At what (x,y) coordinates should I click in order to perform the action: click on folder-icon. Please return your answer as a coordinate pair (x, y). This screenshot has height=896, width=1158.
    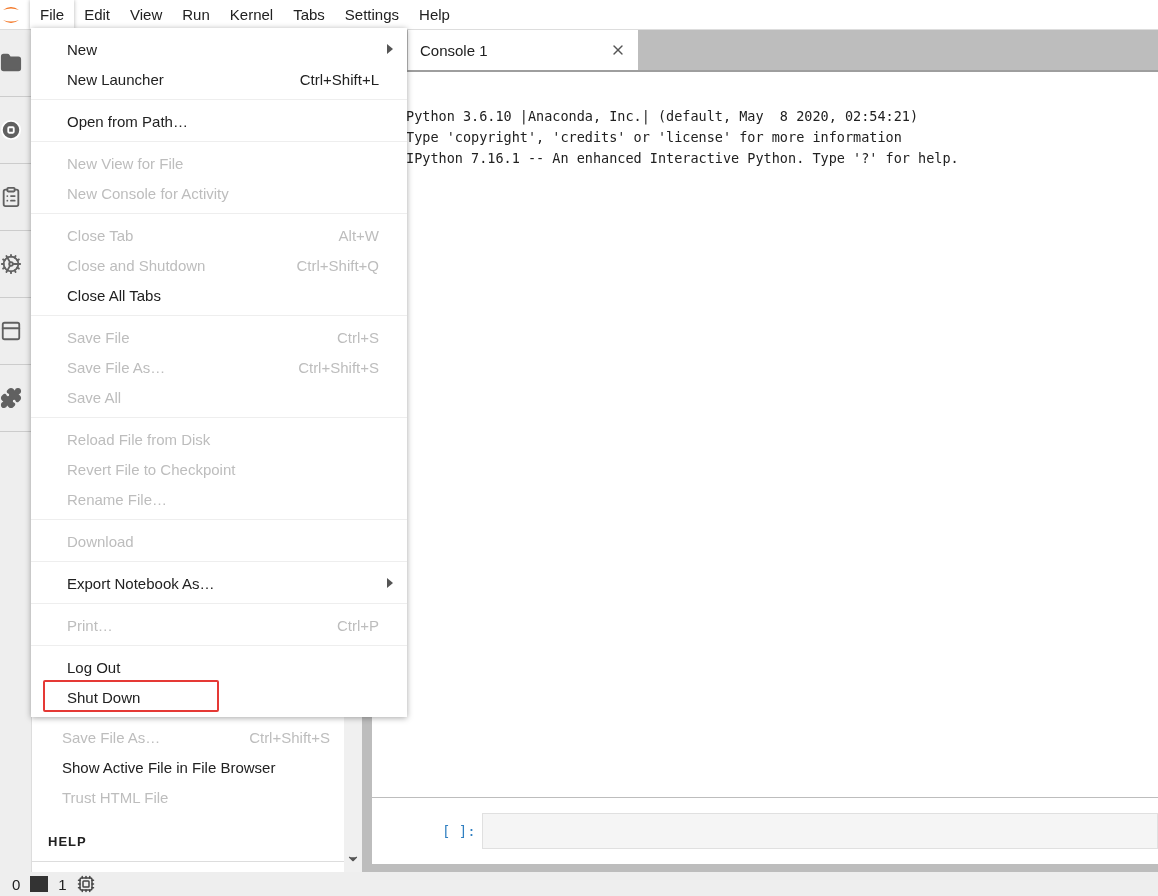
    Looking at the image, I should click on (11, 63).